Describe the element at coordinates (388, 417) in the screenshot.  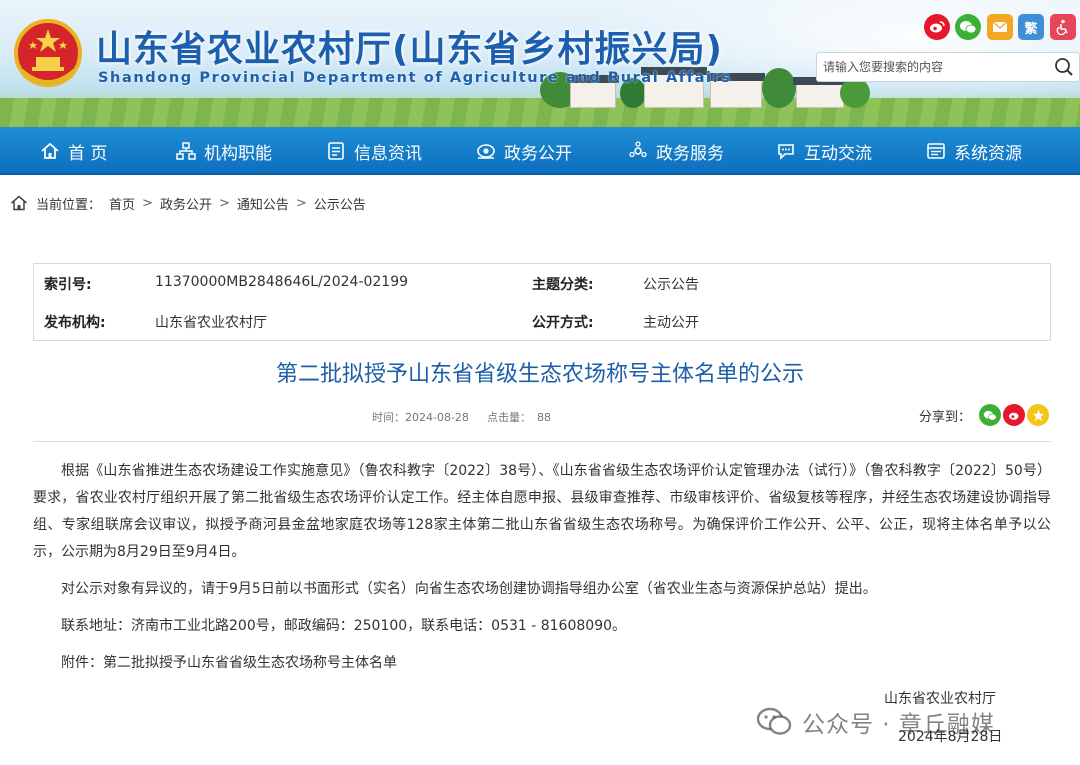
I see `time-label: 时间：` at that location.